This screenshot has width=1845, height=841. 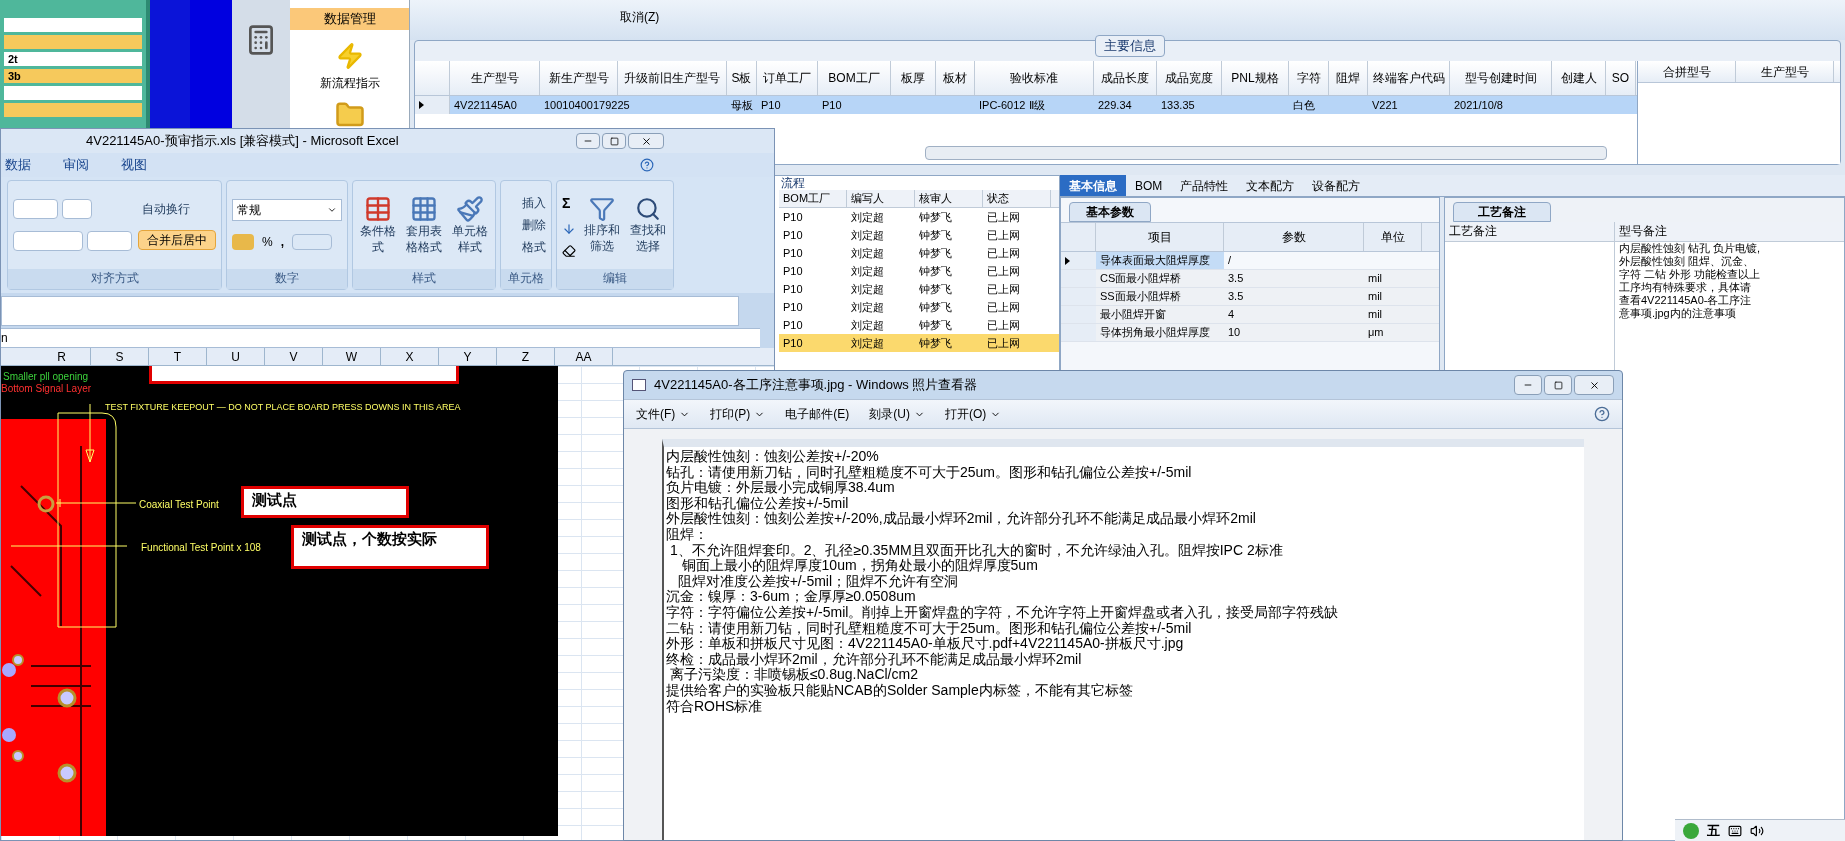 I want to click on column-header: T, so click(x=178, y=356).